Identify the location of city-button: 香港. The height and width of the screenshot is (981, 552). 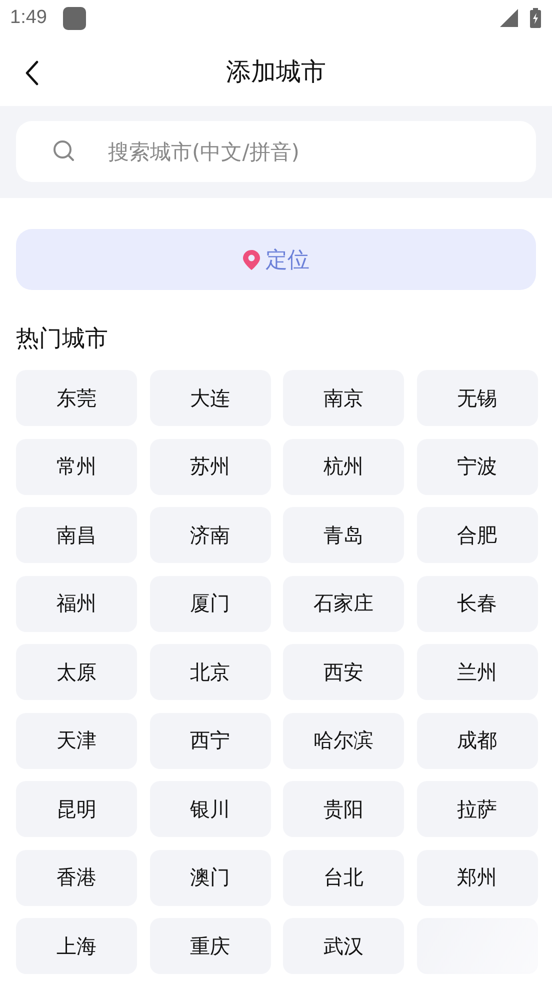
(76, 878).